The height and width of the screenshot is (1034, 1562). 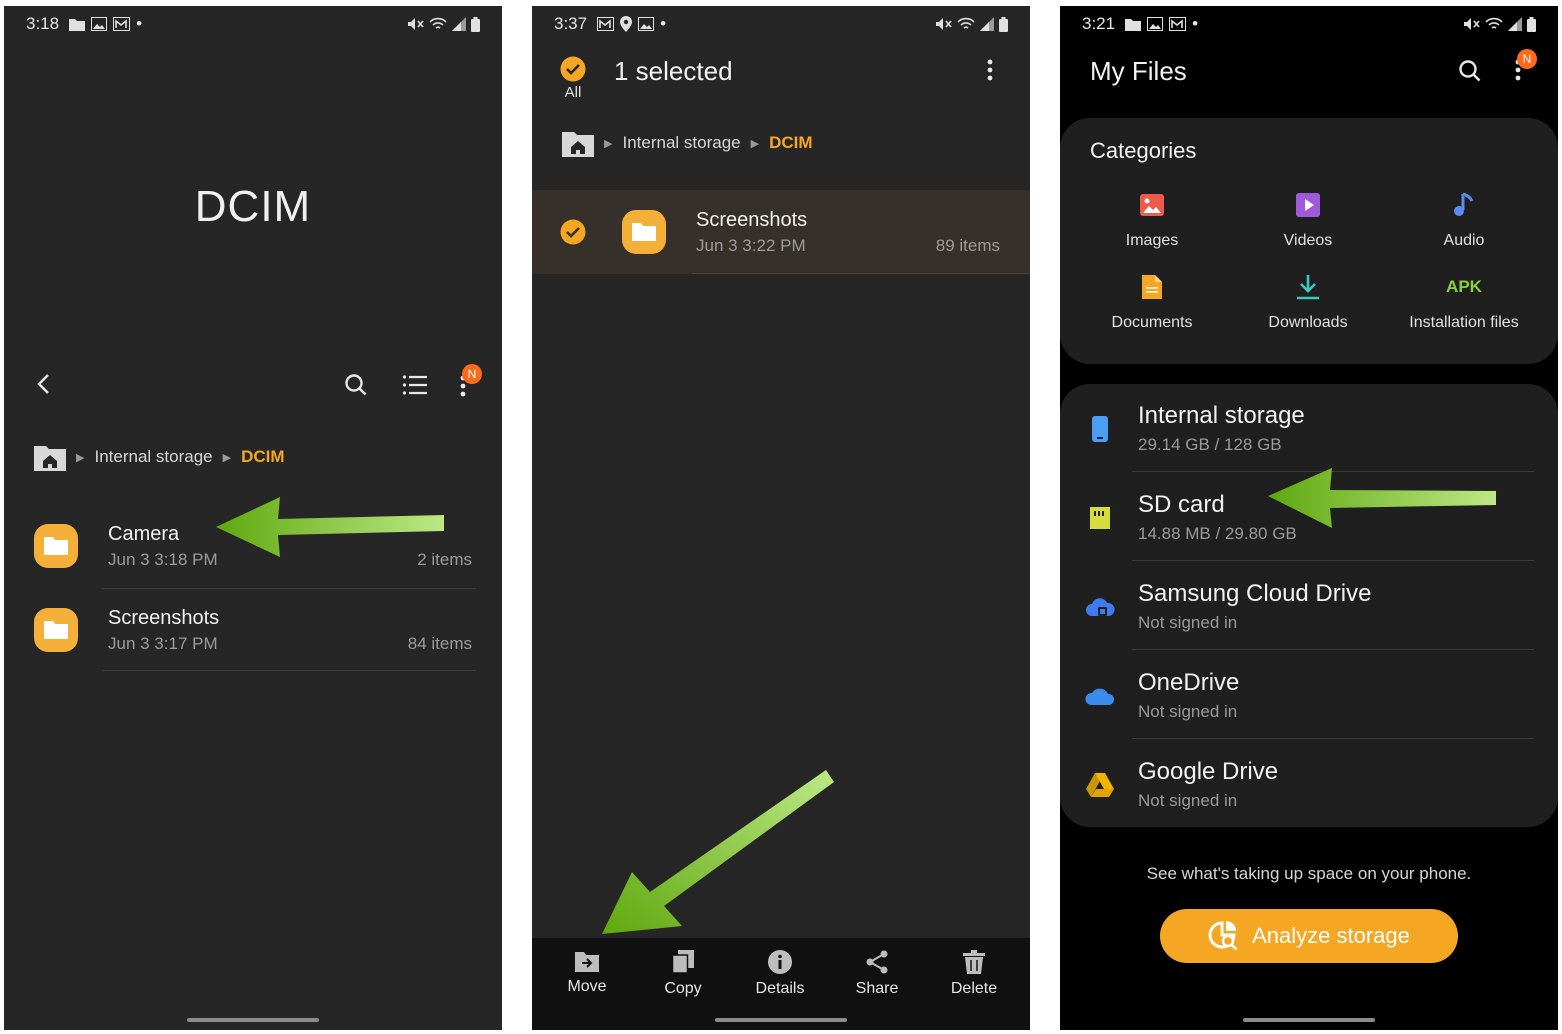 What do you see at coordinates (1309, 695) in the screenshot?
I see `storage-onedrive: OneDrive Not signed in` at bounding box center [1309, 695].